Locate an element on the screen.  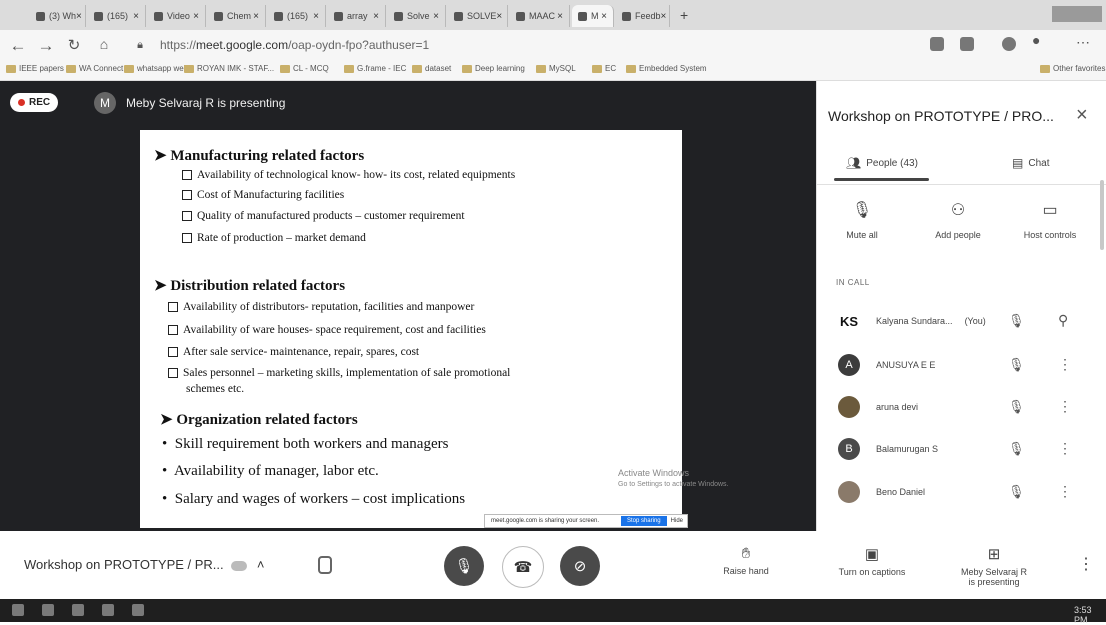
browser-tab: array × is located at coordinates (357, 16).